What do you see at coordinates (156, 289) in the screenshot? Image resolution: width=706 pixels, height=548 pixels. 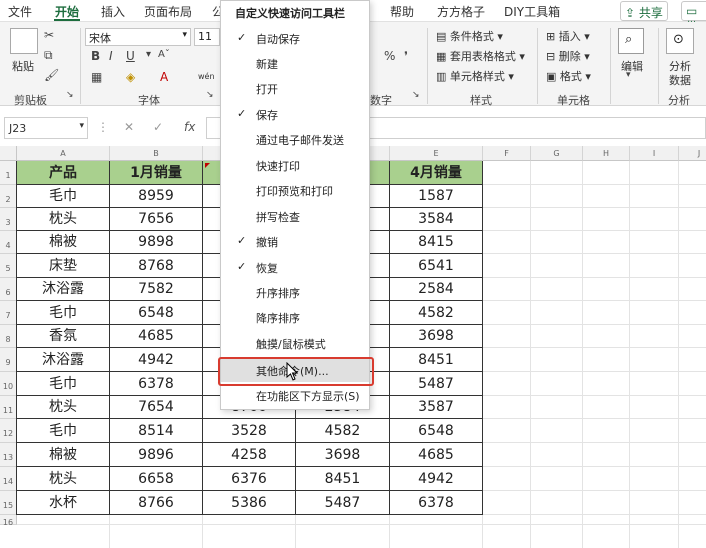 I see `table-cell: 7582` at bounding box center [156, 289].